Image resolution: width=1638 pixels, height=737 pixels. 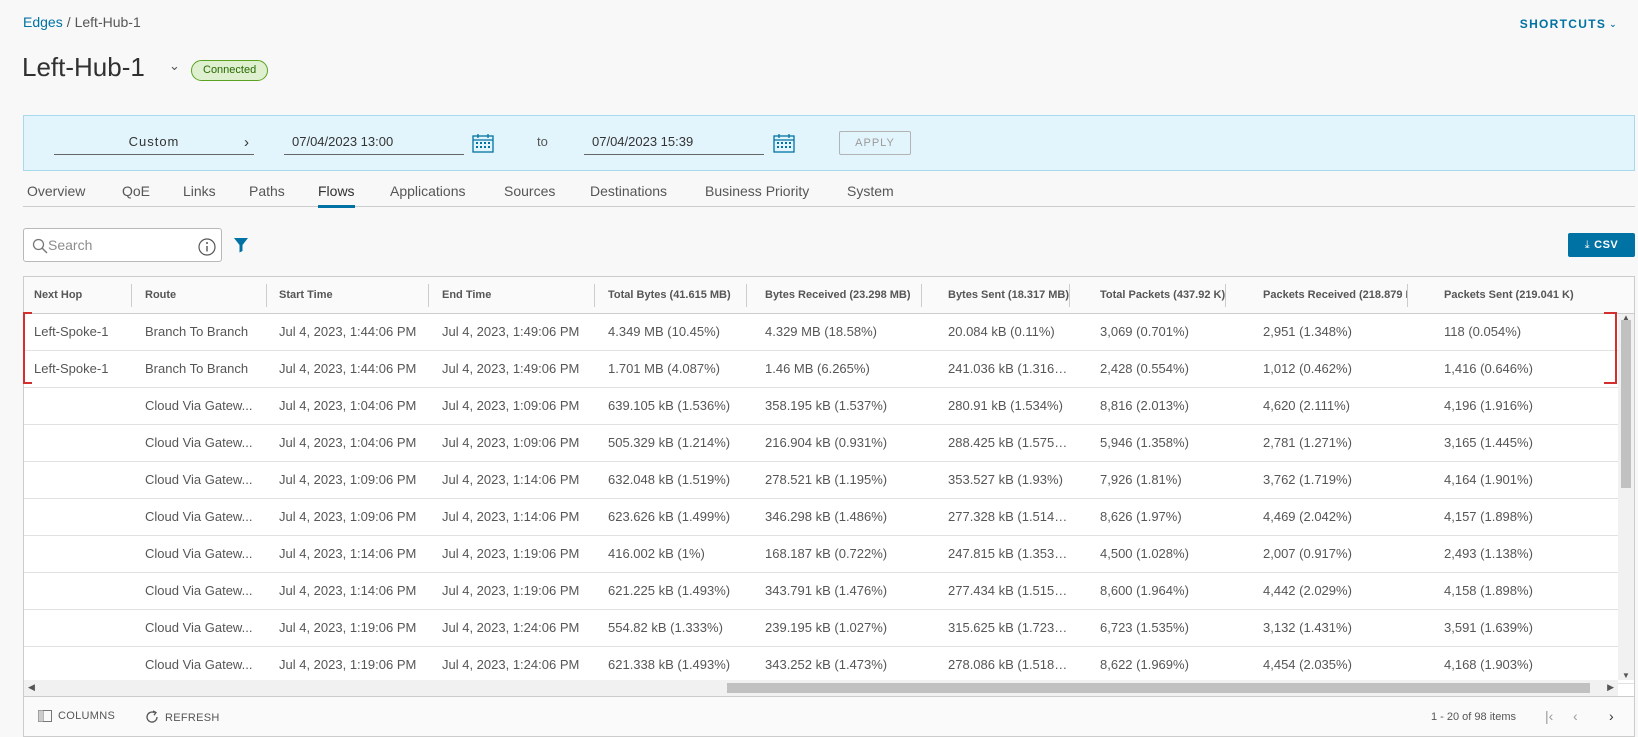 I want to click on refresh-button: REFRESH, so click(x=182, y=717).